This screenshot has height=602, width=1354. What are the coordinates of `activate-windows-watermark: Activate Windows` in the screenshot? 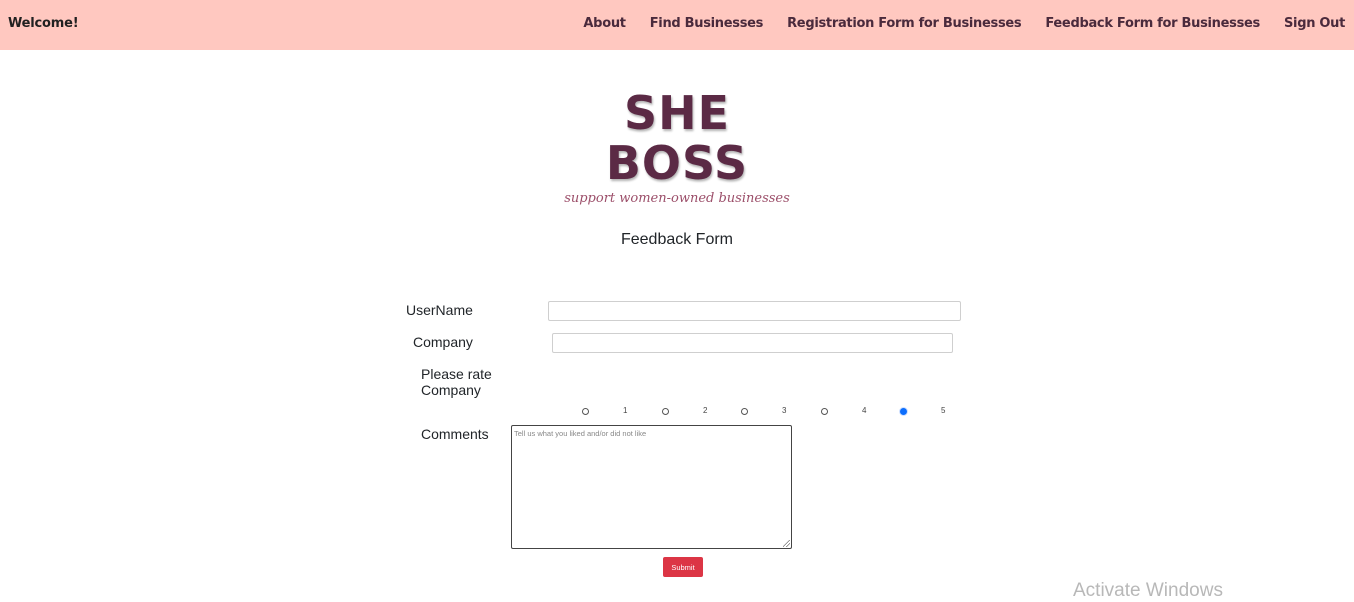 It's located at (1148, 590).